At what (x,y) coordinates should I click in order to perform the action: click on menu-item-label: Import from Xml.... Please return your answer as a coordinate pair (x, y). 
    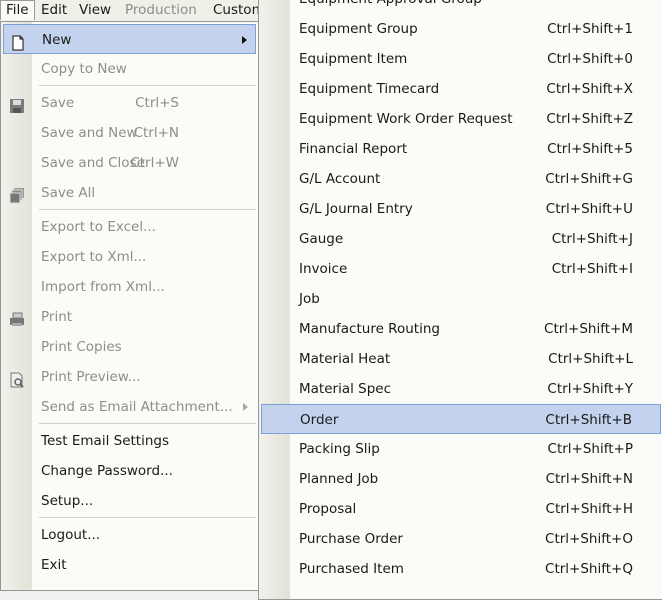
    Looking at the image, I should click on (103, 287).